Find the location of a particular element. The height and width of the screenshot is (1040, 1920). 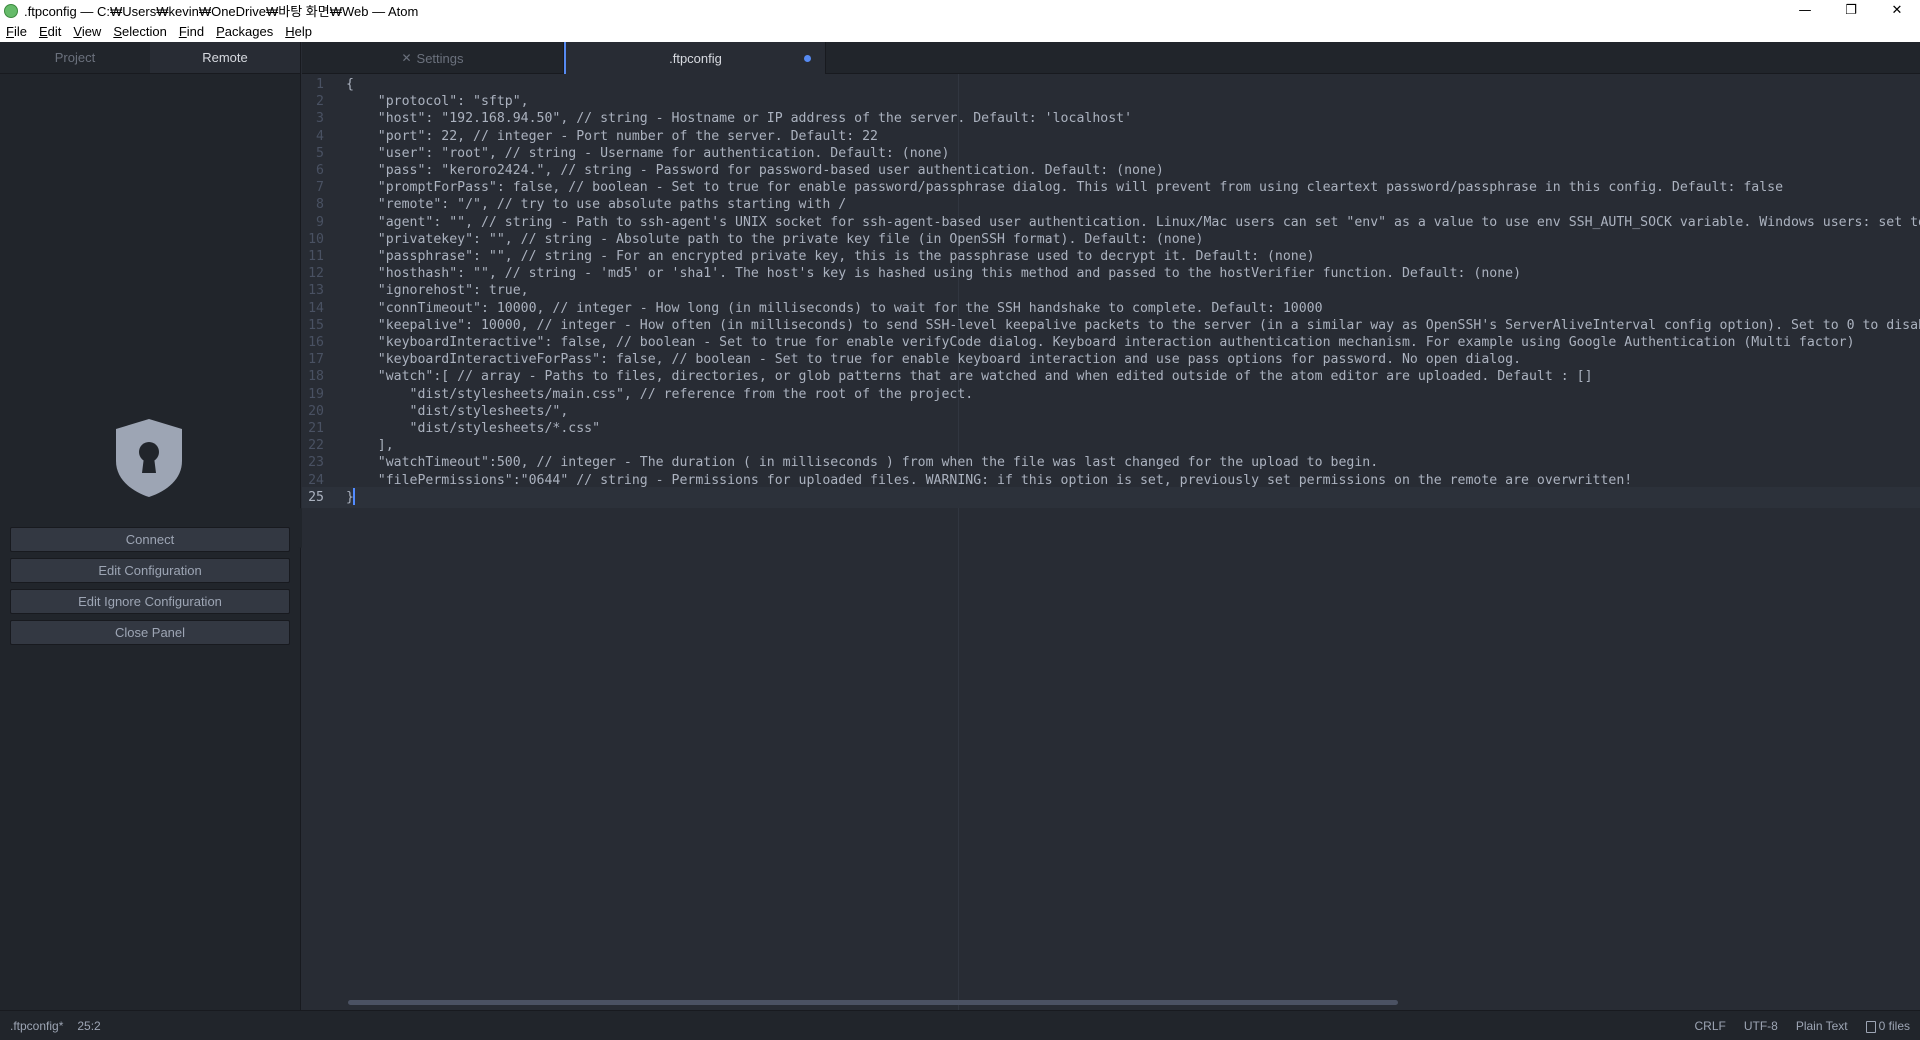

menu-edit: Edit is located at coordinates (50, 31).